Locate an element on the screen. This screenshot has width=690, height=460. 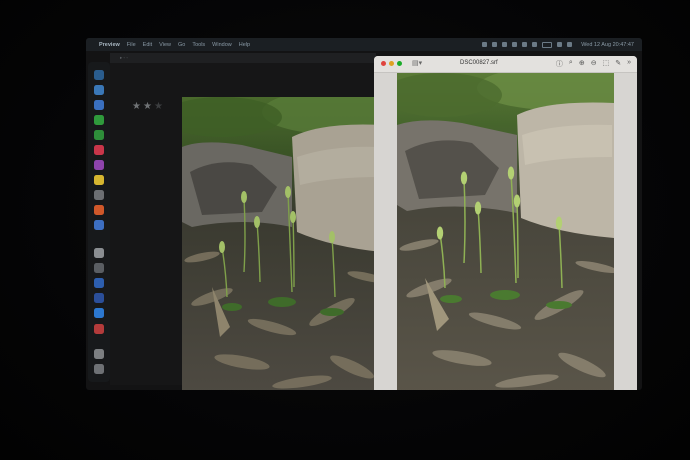
battery-icon is located at coordinates (547, 44).